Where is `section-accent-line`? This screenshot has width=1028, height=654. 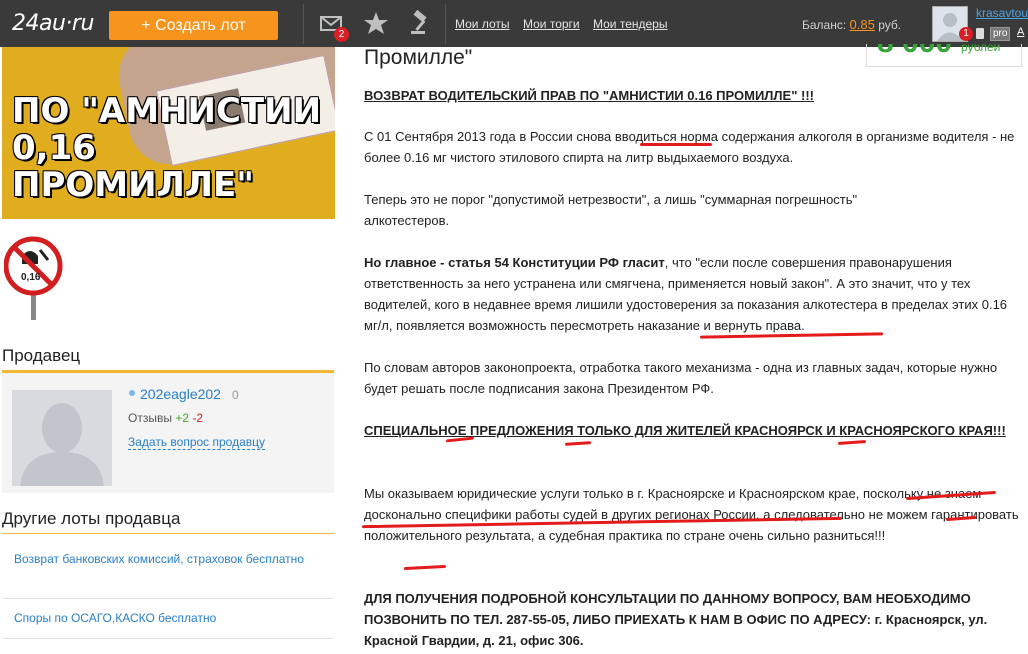 section-accent-line is located at coordinates (168, 533).